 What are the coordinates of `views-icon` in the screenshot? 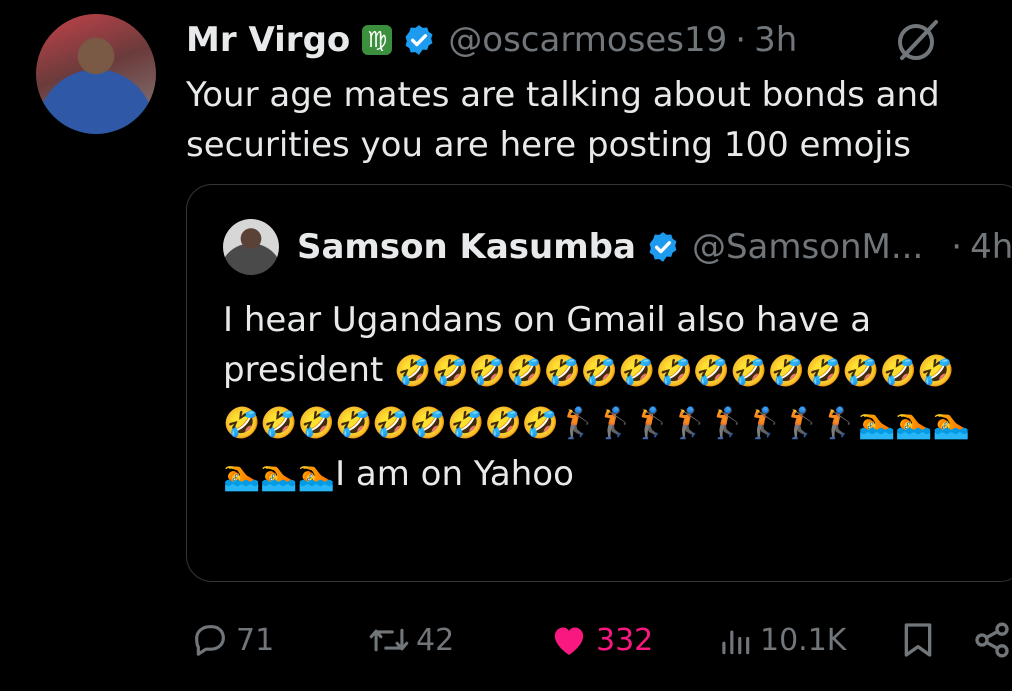 It's located at (736, 642).